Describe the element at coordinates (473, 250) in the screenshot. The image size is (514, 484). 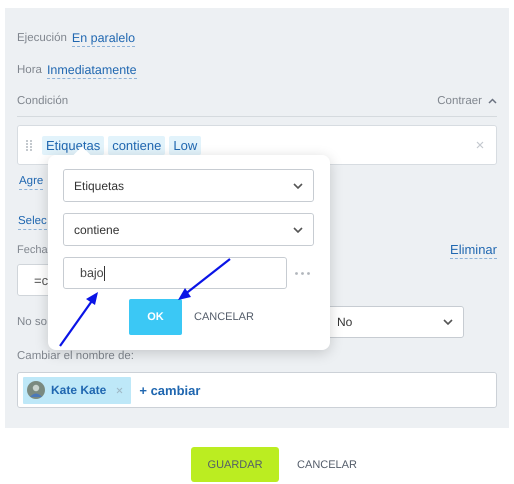
I see `delete-link: Eliminar` at that location.